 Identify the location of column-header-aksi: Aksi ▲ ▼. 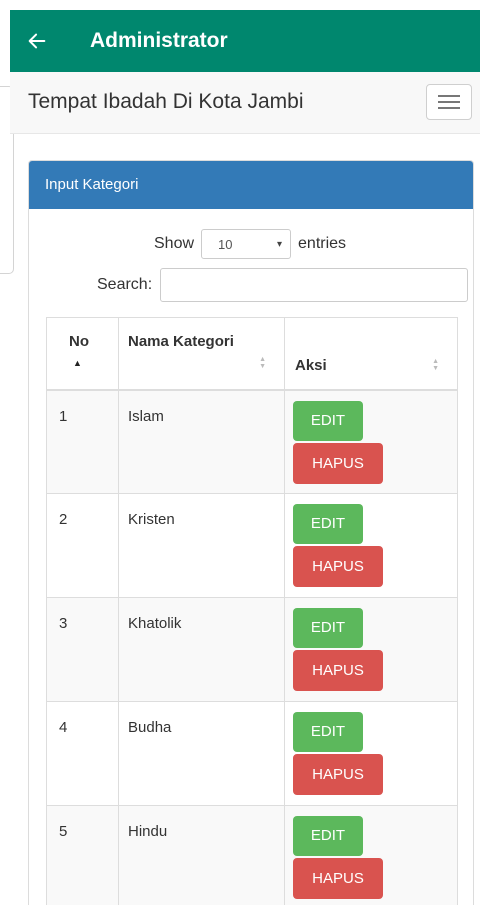
(371, 354).